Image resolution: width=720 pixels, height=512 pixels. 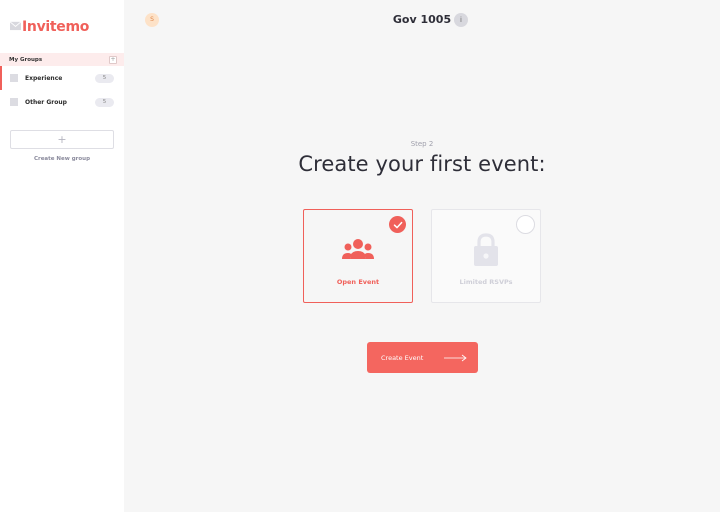 What do you see at coordinates (15, 25) in the screenshot?
I see `envelope-icon` at bounding box center [15, 25].